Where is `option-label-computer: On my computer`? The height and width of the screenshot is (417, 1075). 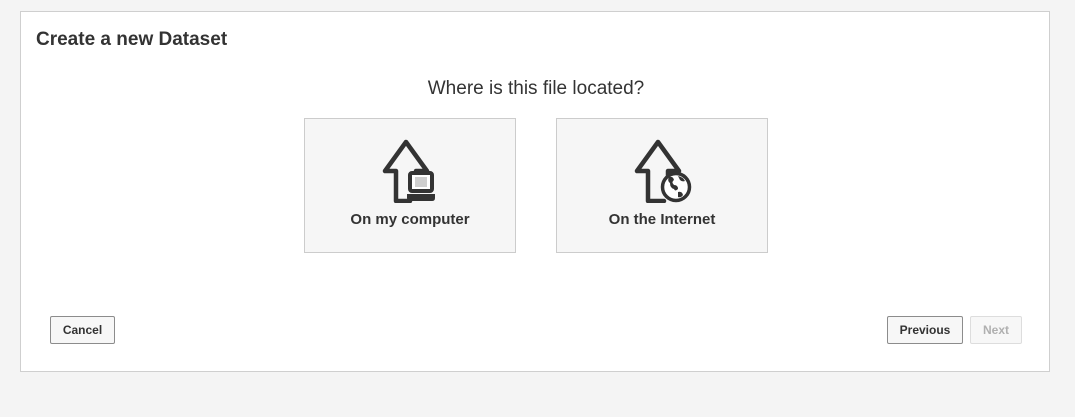 option-label-computer: On my computer is located at coordinates (410, 219).